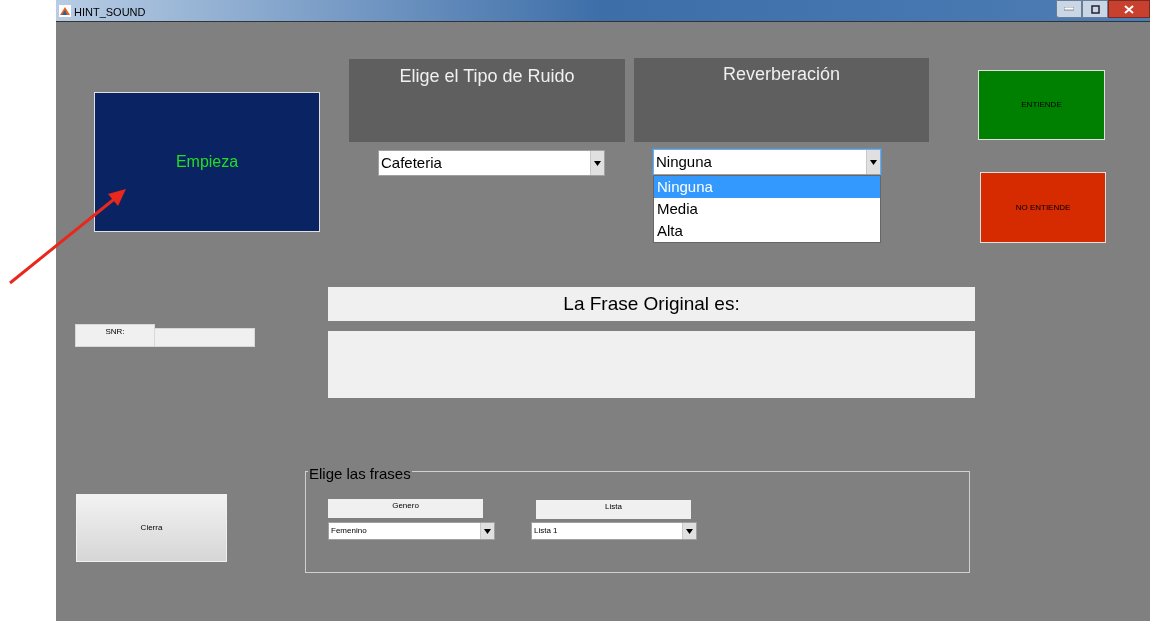 This screenshot has width=1150, height=621. Describe the element at coordinates (110, 12) in the screenshot. I see `window-title: HINT_SOUND` at that location.